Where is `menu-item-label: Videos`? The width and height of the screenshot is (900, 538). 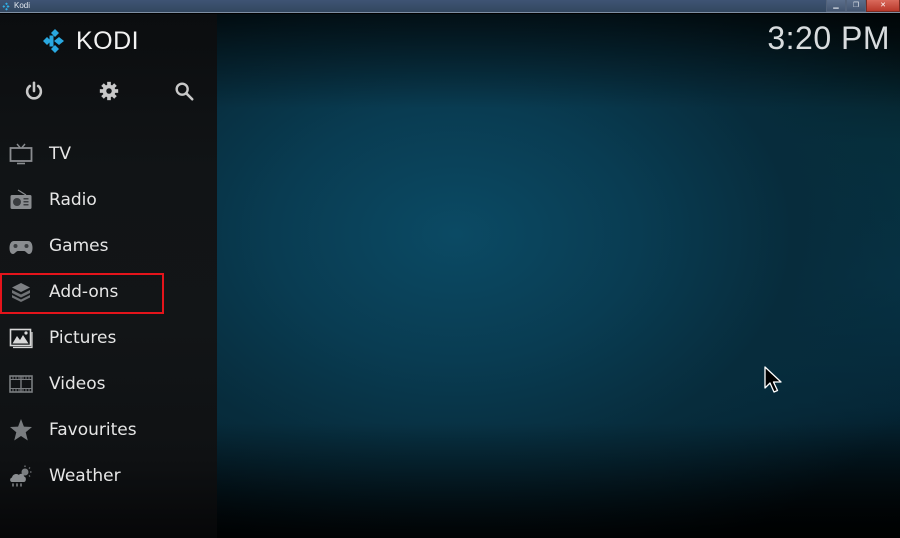
menu-item-label: Videos is located at coordinates (77, 384).